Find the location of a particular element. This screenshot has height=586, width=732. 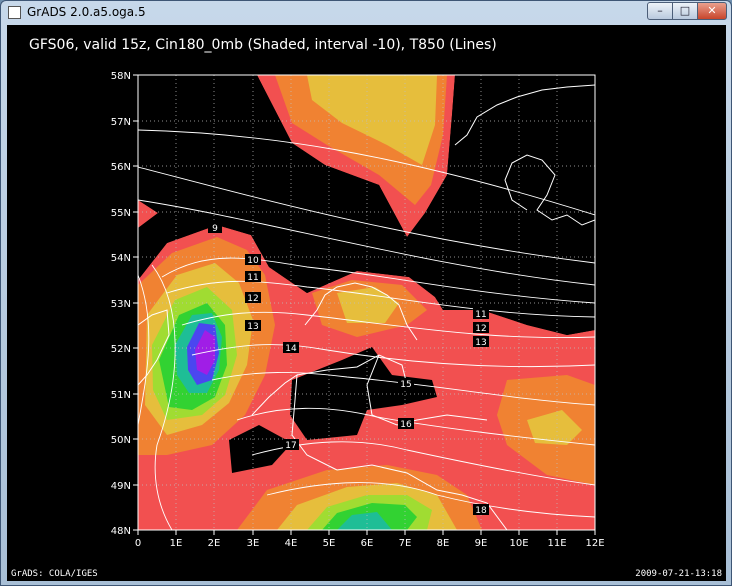

x-tick-label: 0 is located at coordinates (138, 543).